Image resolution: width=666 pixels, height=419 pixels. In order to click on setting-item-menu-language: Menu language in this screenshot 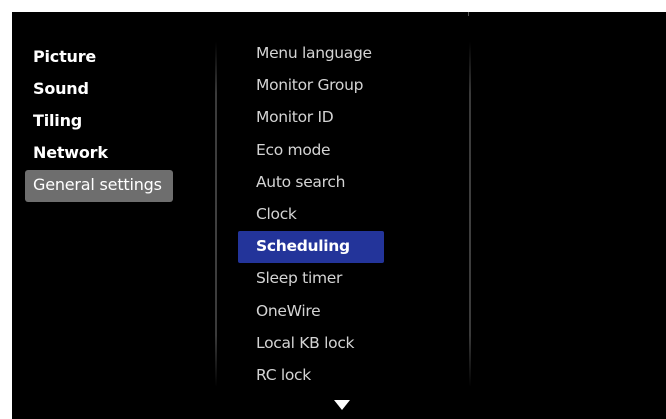, I will do `click(313, 54)`.